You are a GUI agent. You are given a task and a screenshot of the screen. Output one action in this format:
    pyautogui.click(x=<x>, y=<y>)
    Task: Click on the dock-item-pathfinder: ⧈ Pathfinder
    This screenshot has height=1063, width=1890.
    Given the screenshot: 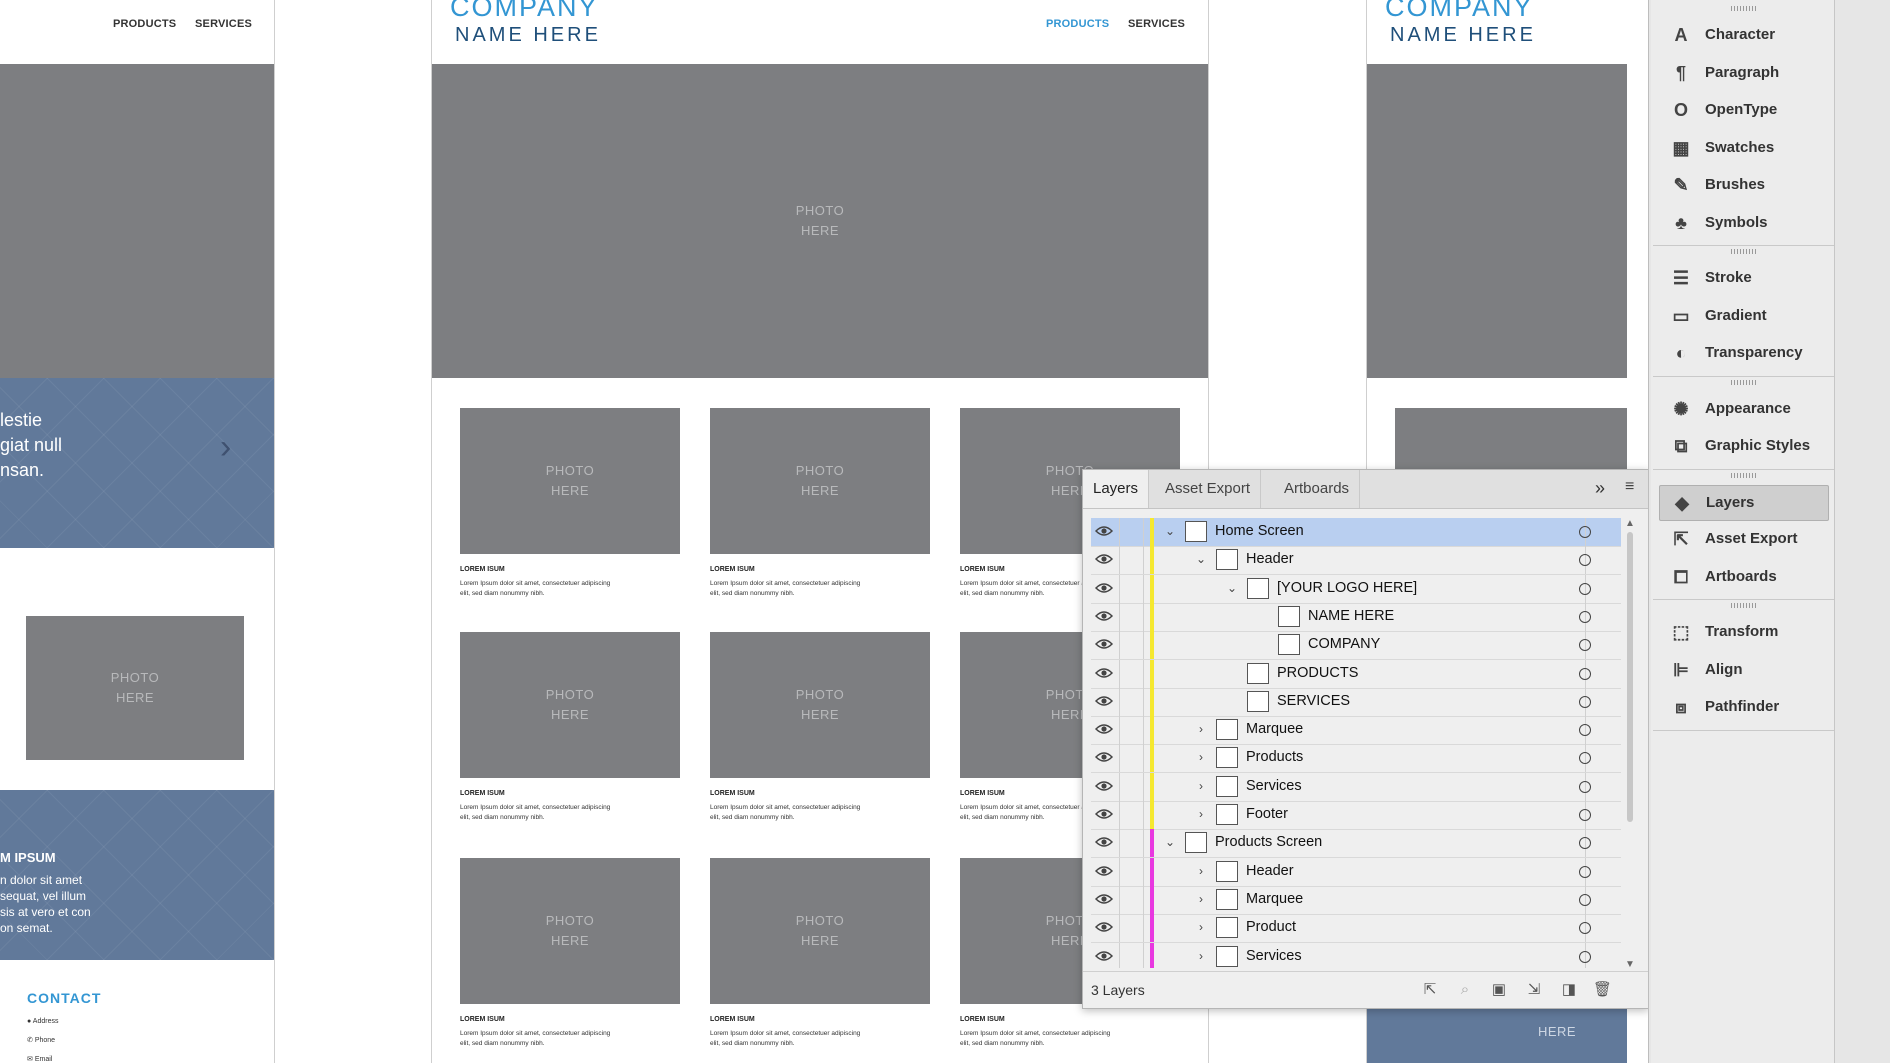 What is the action you would take?
    pyautogui.click(x=1749, y=707)
    